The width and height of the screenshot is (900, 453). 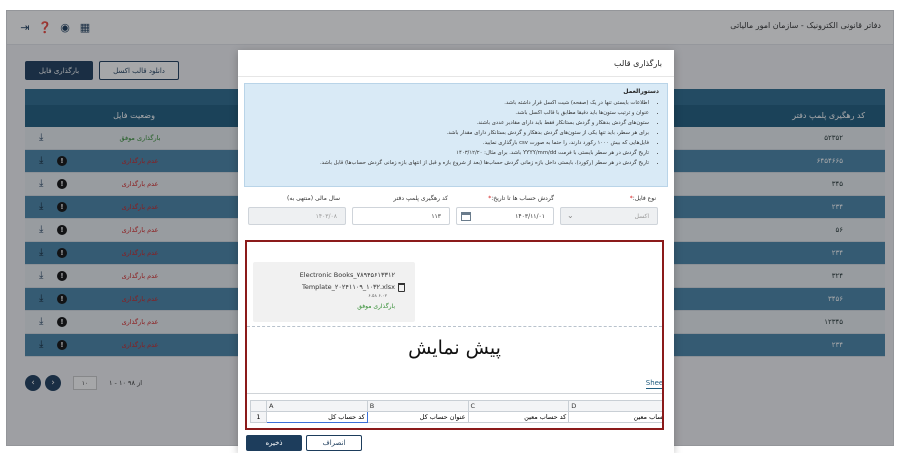 What do you see at coordinates (521, 198) in the screenshot?
I see `date-label: گردش حساب ها تا تاریخ:*` at bounding box center [521, 198].